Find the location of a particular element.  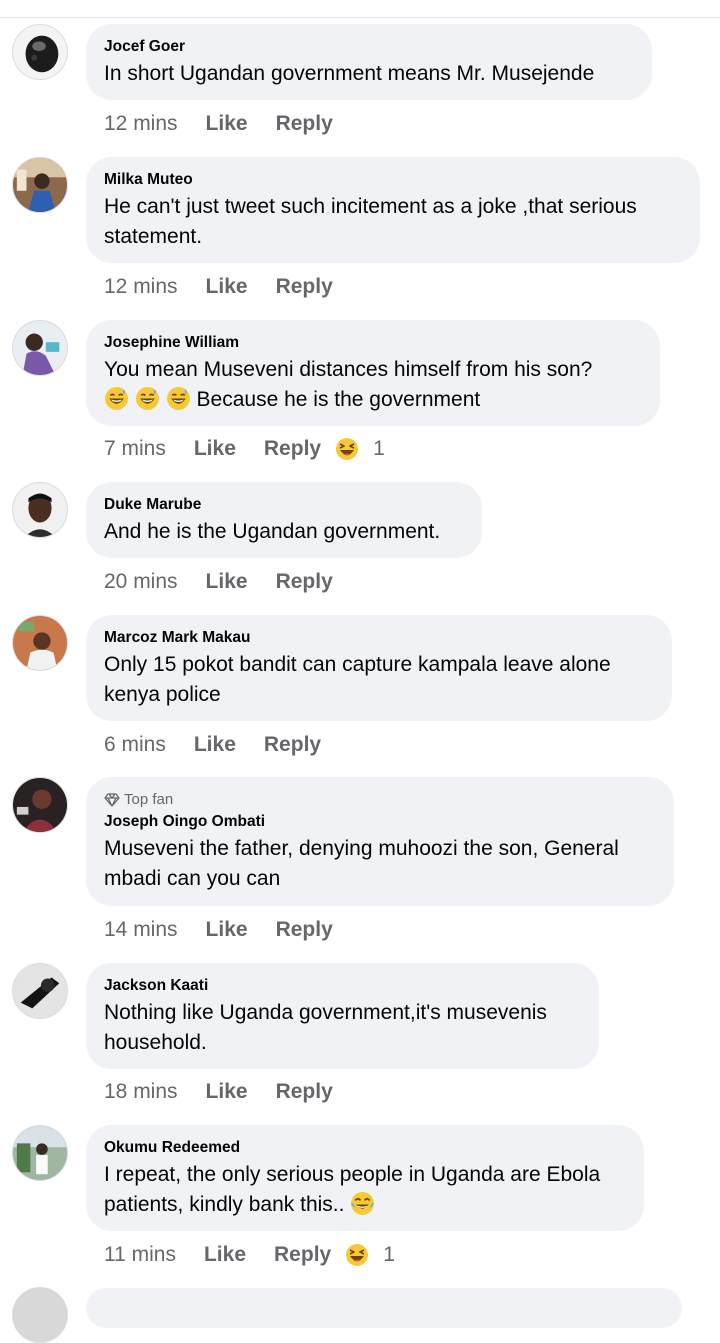

comment-text-line: patients, kindly bank this.. is located at coordinates (365, 1205).